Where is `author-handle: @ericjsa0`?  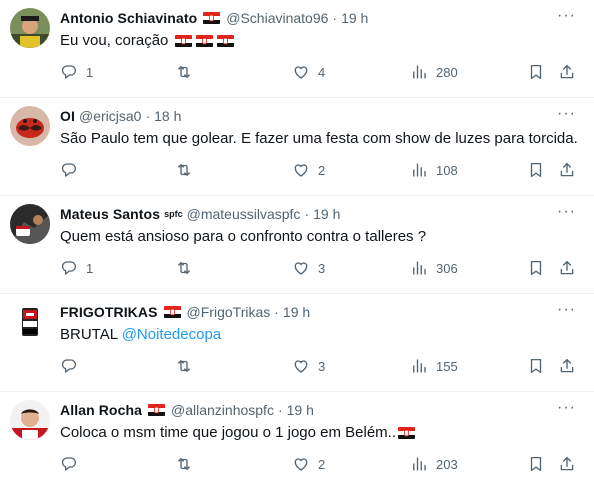 author-handle: @ericjsa0 is located at coordinates (110, 116).